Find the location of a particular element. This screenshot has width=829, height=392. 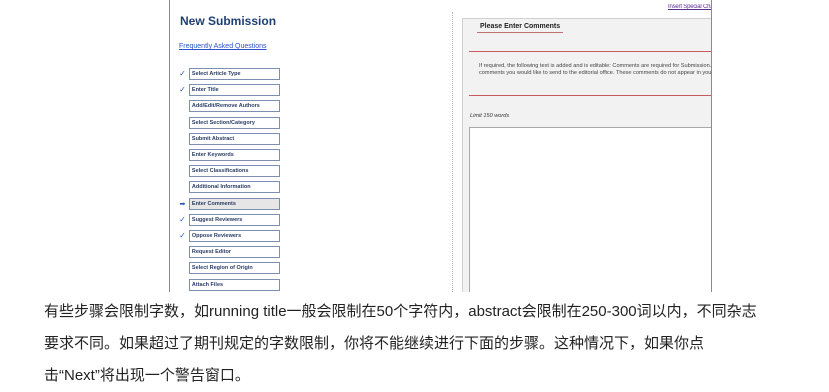

sidebar-step: Additional Information is located at coordinates (229, 187).